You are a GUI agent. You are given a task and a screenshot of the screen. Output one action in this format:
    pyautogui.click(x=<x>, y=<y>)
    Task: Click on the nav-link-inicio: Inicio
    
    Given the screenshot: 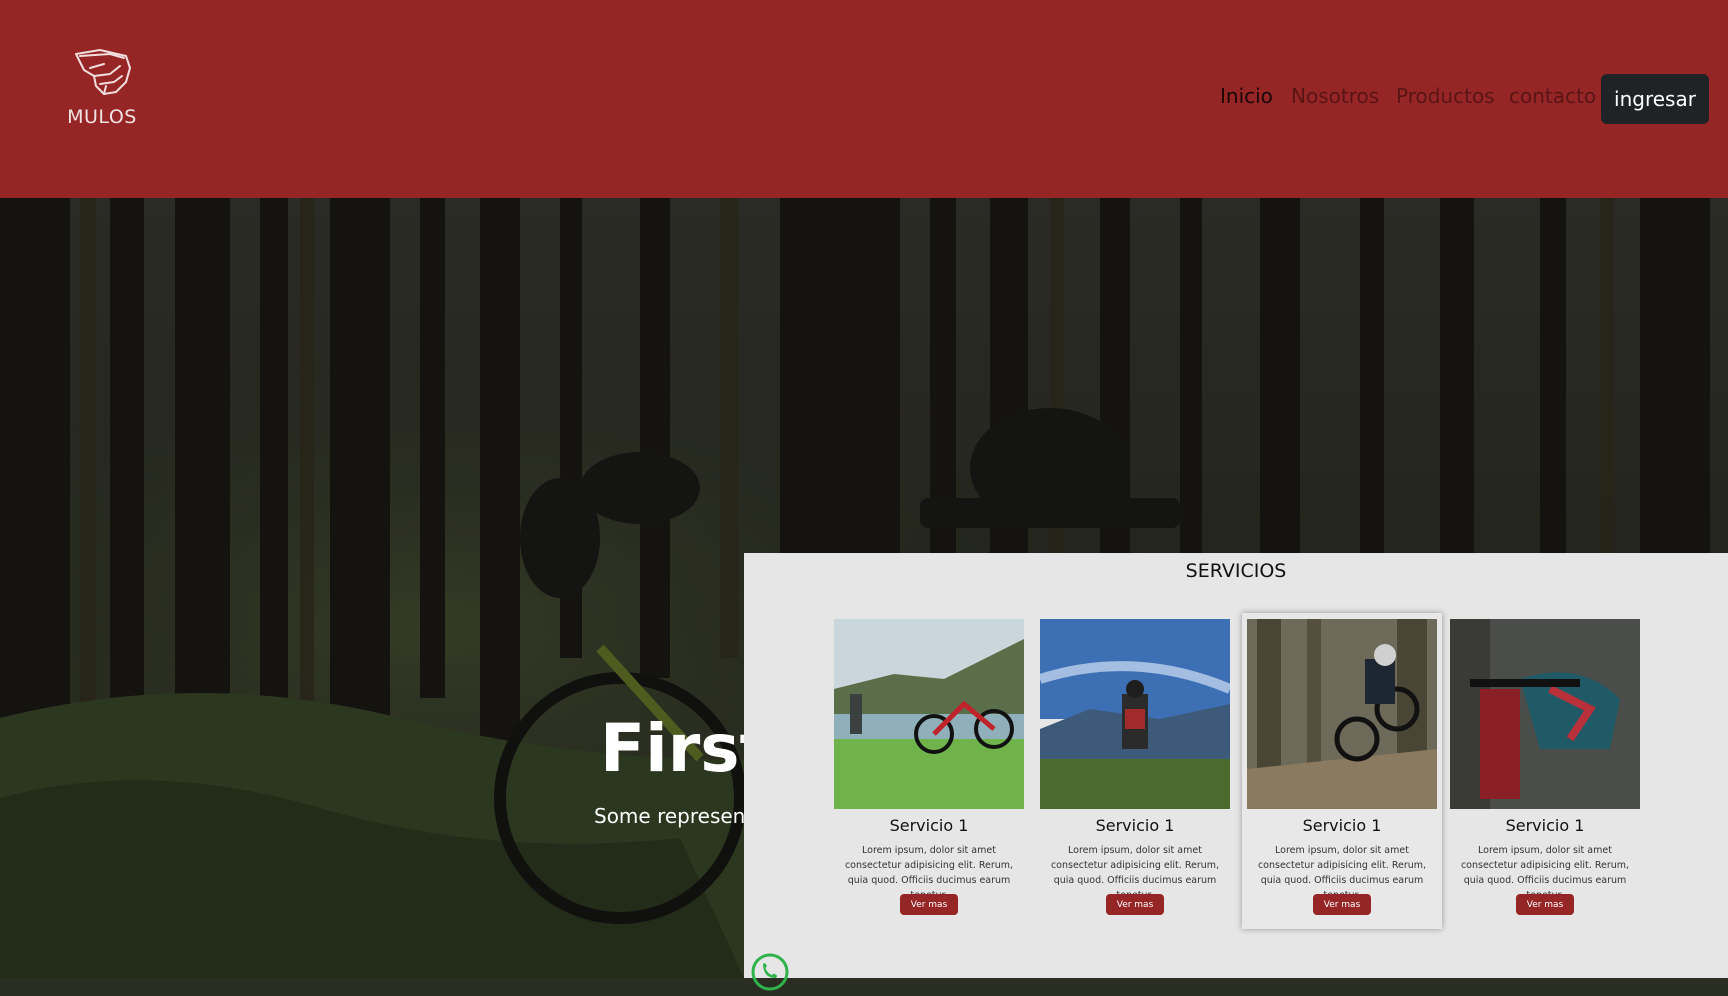 What is the action you would take?
    pyautogui.click(x=1246, y=96)
    